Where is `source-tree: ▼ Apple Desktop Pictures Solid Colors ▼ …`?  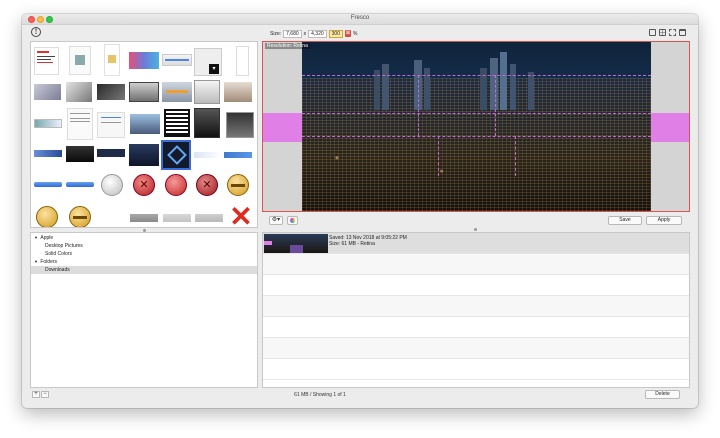
source-tree: ▼ Apple Desktop Pictures Solid Colors ▼ … is located at coordinates (144, 310).